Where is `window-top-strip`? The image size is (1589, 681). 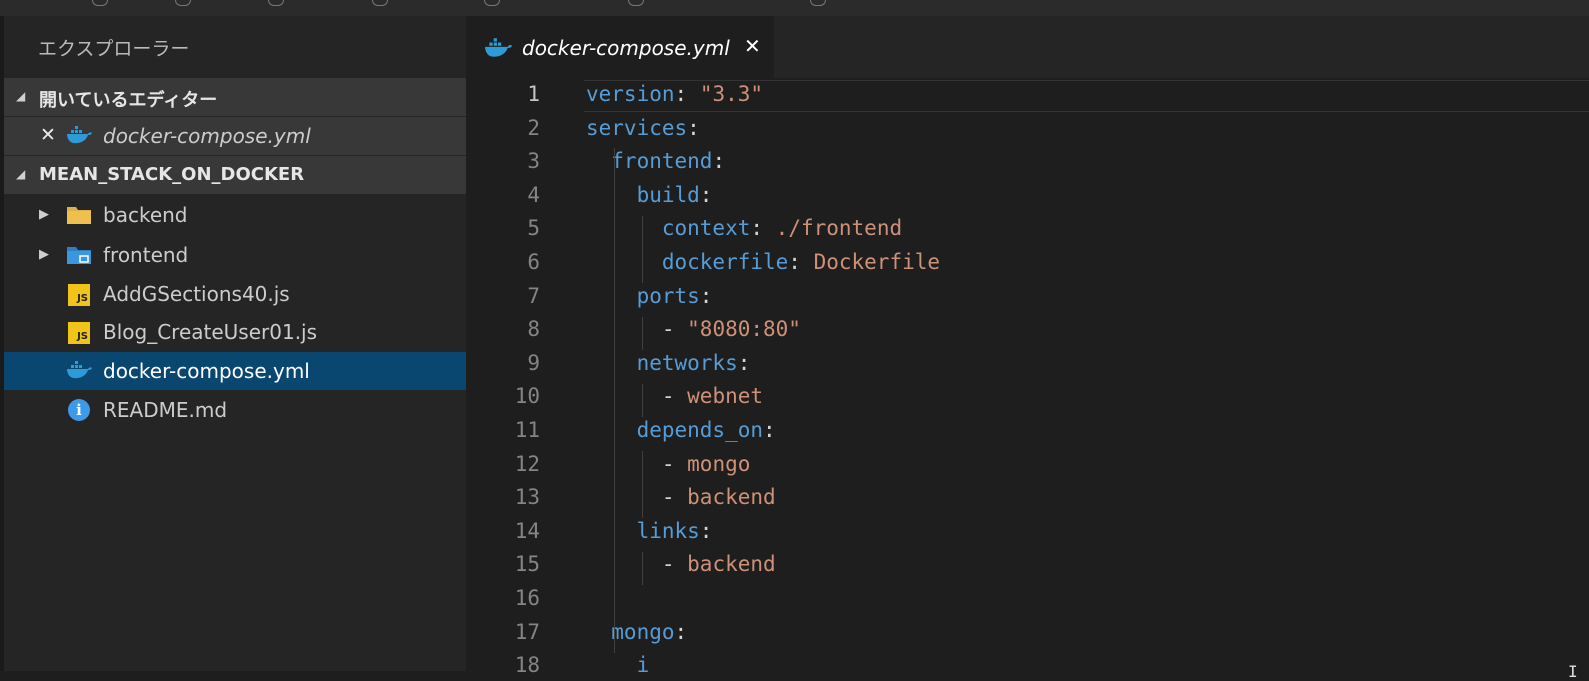 window-top-strip is located at coordinates (794, 8).